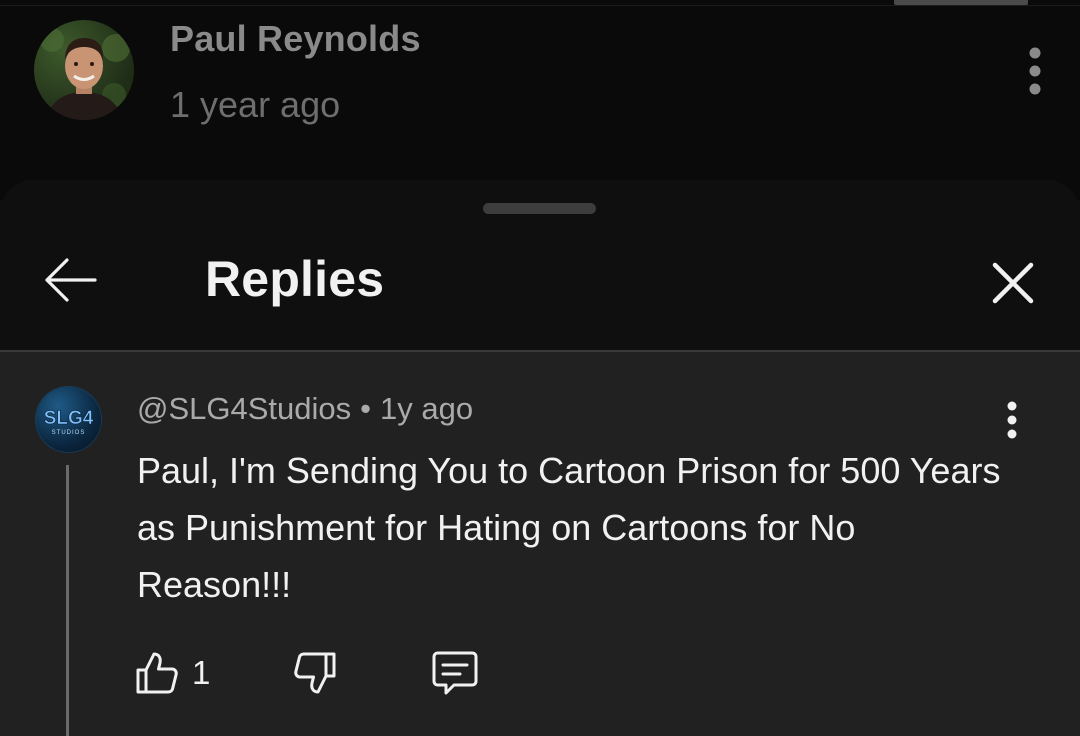  What do you see at coordinates (427, 408) in the screenshot?
I see `reply-time: 1y ago` at bounding box center [427, 408].